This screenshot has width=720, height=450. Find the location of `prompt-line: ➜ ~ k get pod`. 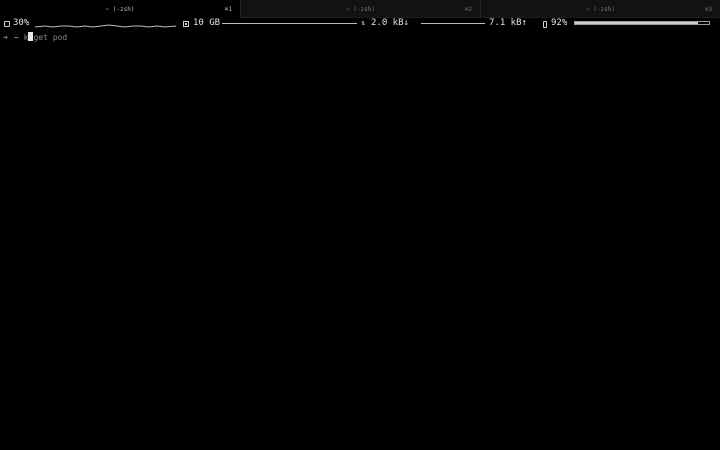

prompt-line: ➜ ~ k get pod is located at coordinates (35, 37).